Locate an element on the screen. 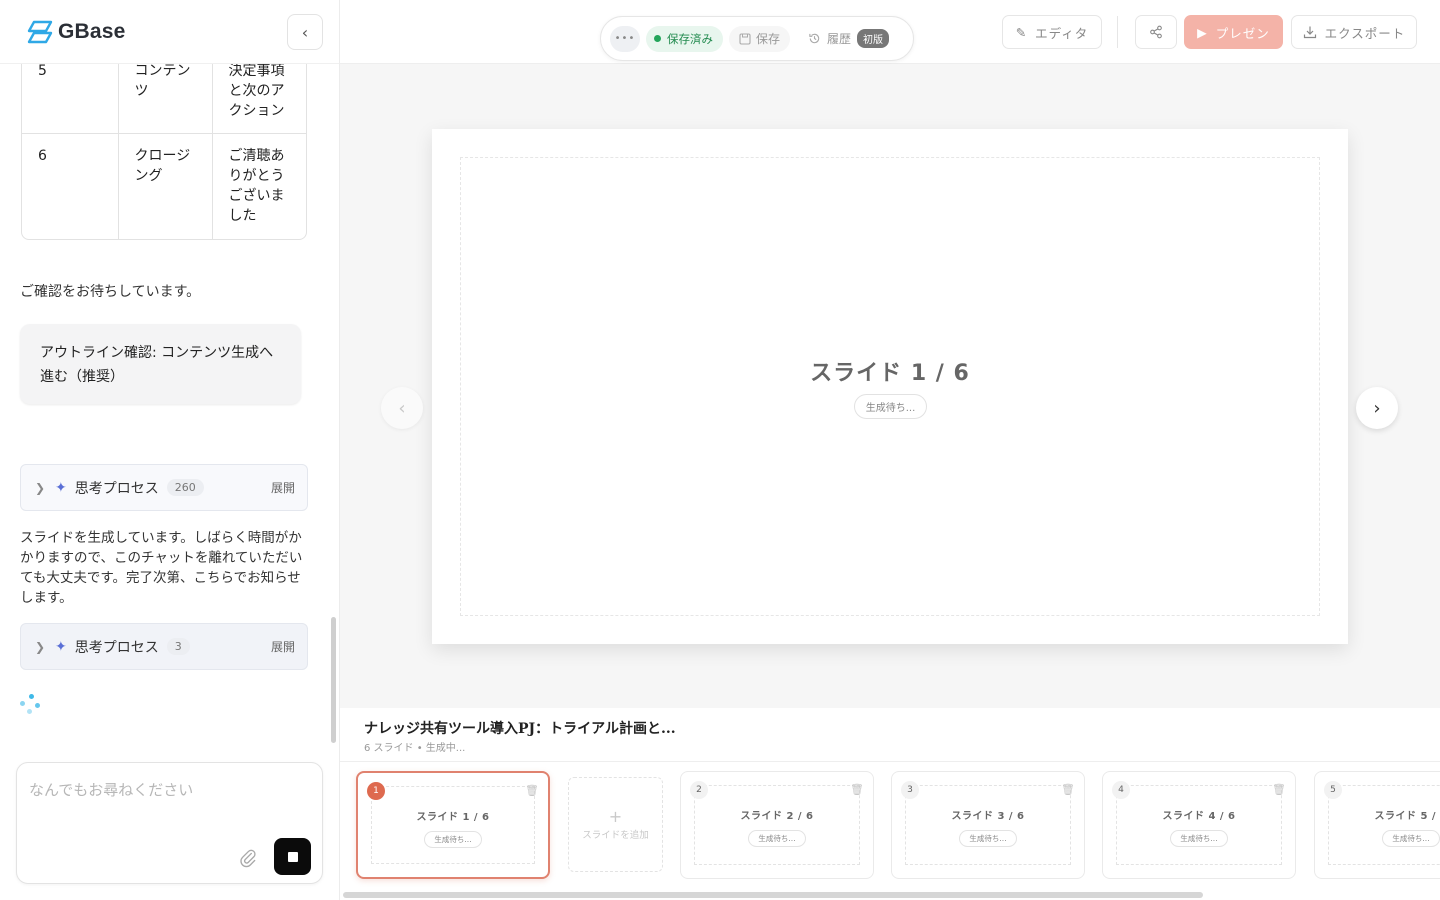 Image resolution: width=1440 pixels, height=900 pixels. thumbnail-title: スライド 2 / 6 is located at coordinates (777, 816).